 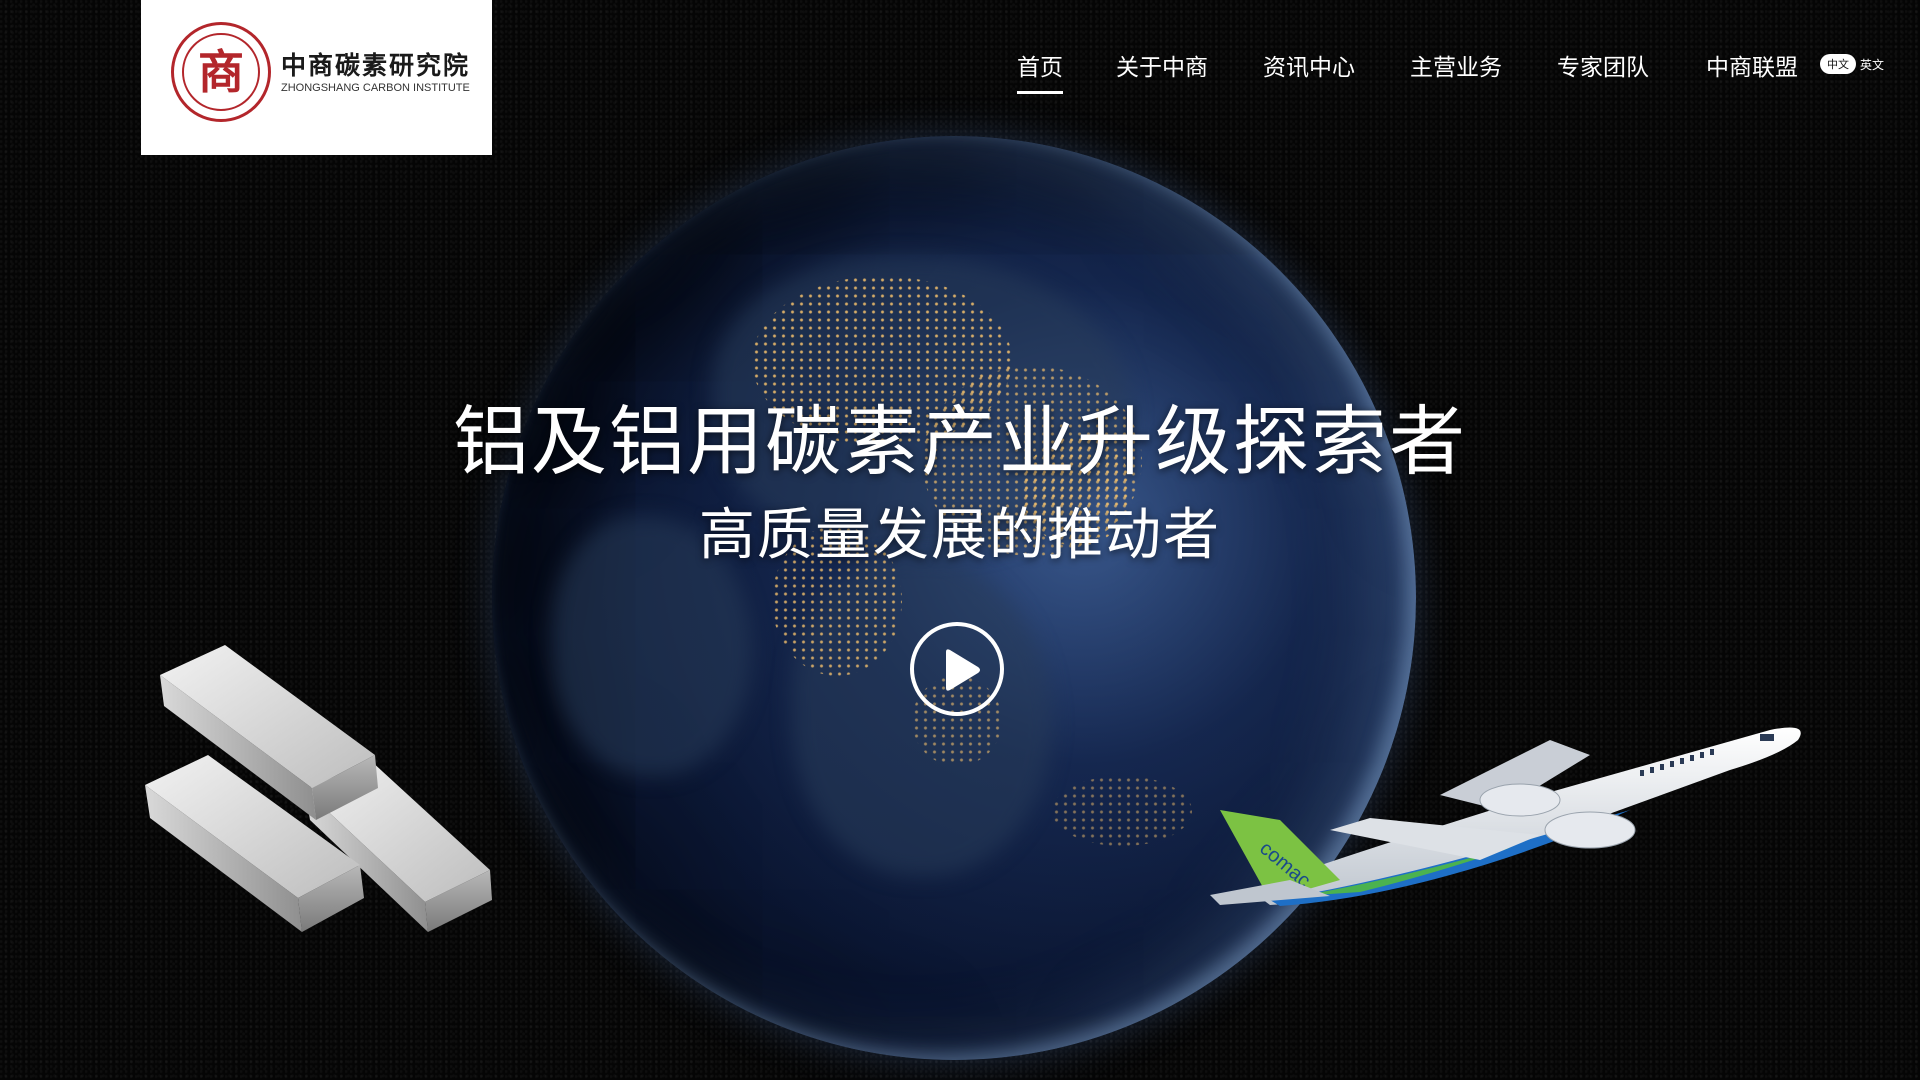 What do you see at coordinates (1838, 64) in the screenshot?
I see `lang-chinese-button: 中文` at bounding box center [1838, 64].